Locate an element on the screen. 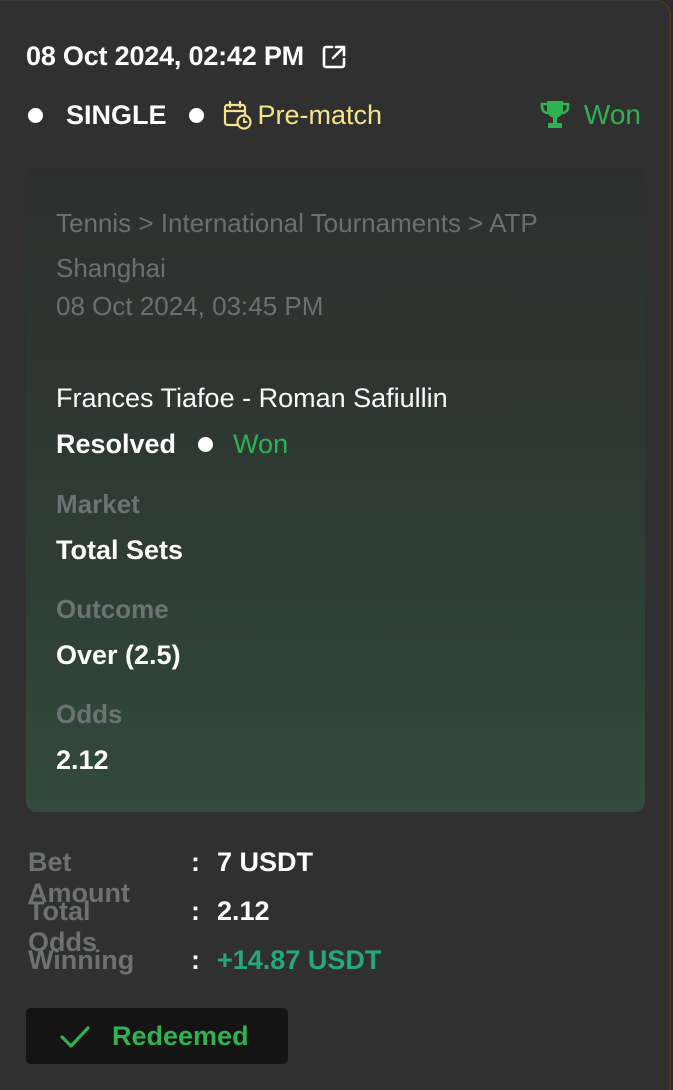  status-won-label: Won is located at coordinates (612, 114).